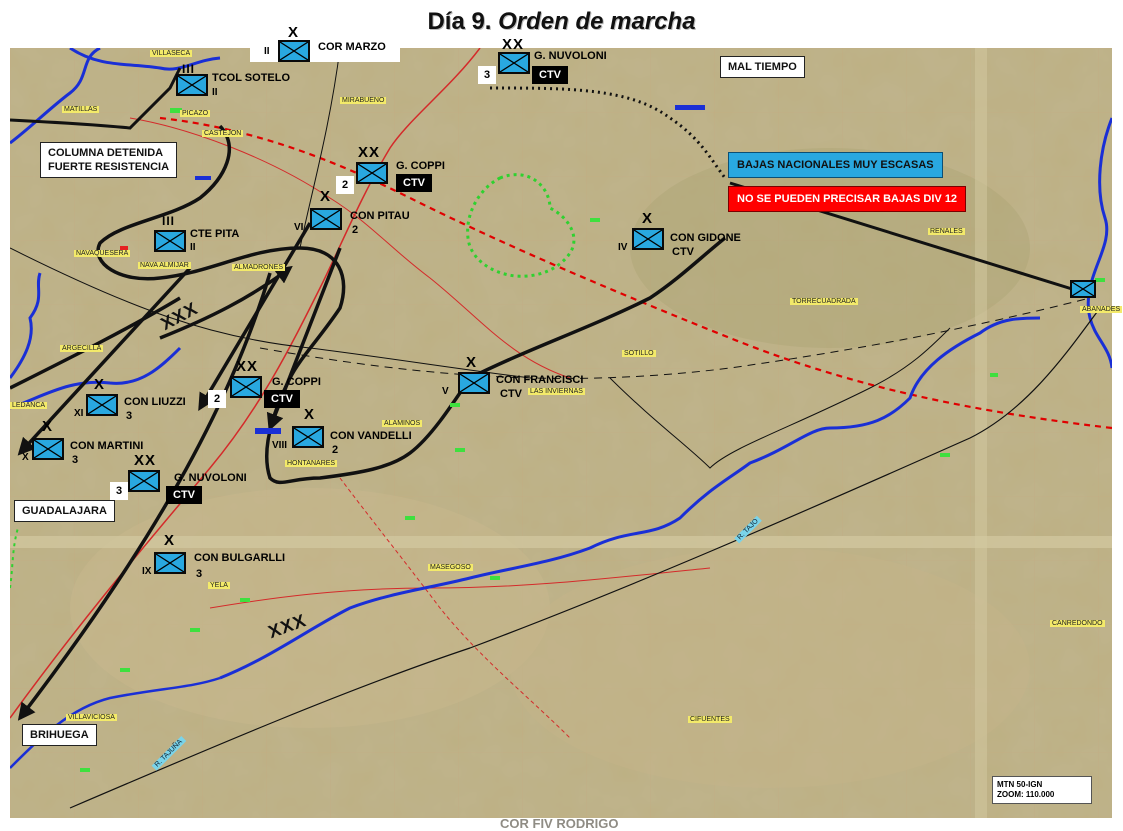 Image resolution: width=1123 pixels, height=831 pixels. Describe the element at coordinates (1026, 794) in the screenshot. I see `scale-line2: ZOOM: 110.000` at that location.